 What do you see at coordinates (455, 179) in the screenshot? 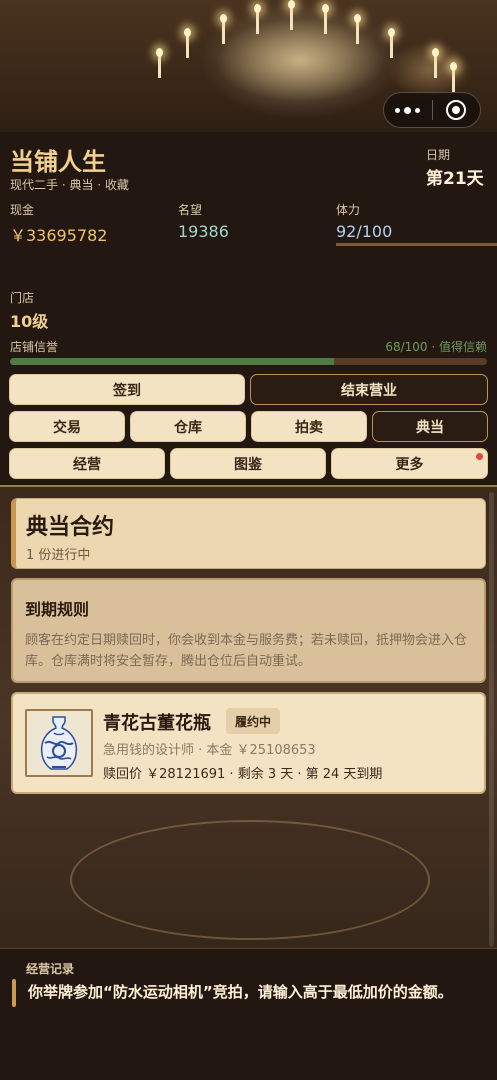
I see `date-value: 第21天` at bounding box center [455, 179].